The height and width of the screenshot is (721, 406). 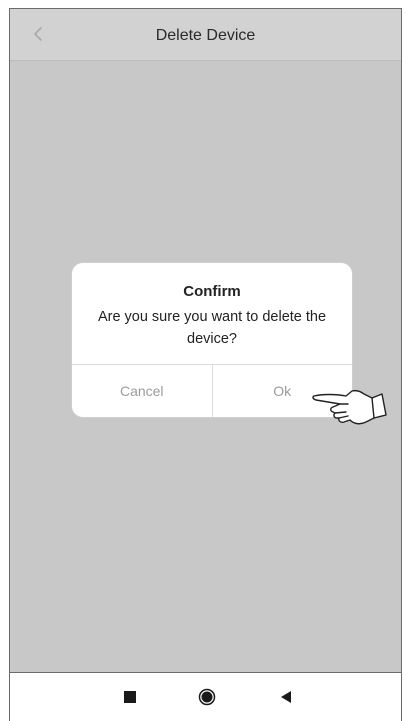 I want to click on system-back-button, so click(x=286, y=697).